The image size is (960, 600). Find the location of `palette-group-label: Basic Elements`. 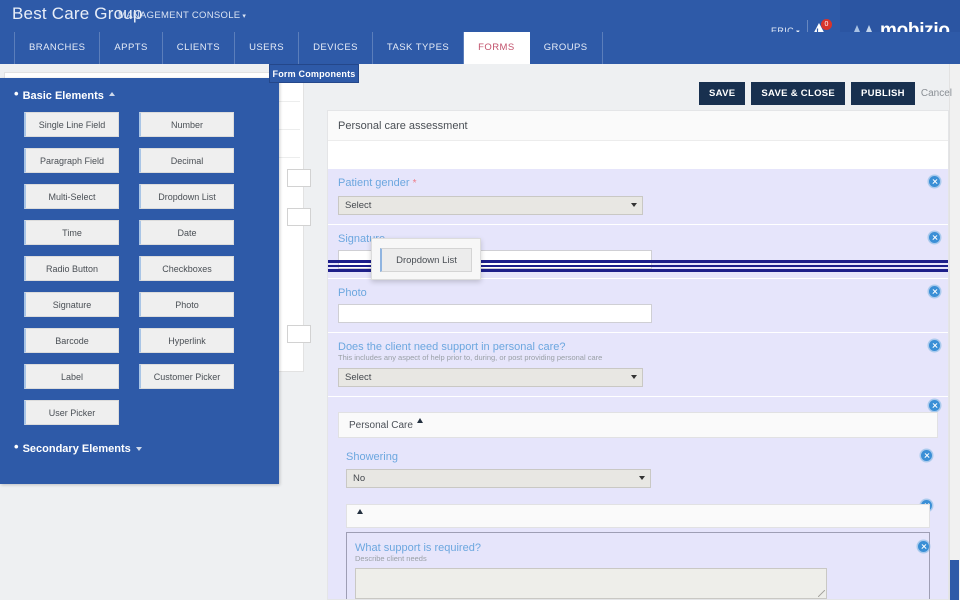

palette-group-label: Basic Elements is located at coordinates (63, 96).